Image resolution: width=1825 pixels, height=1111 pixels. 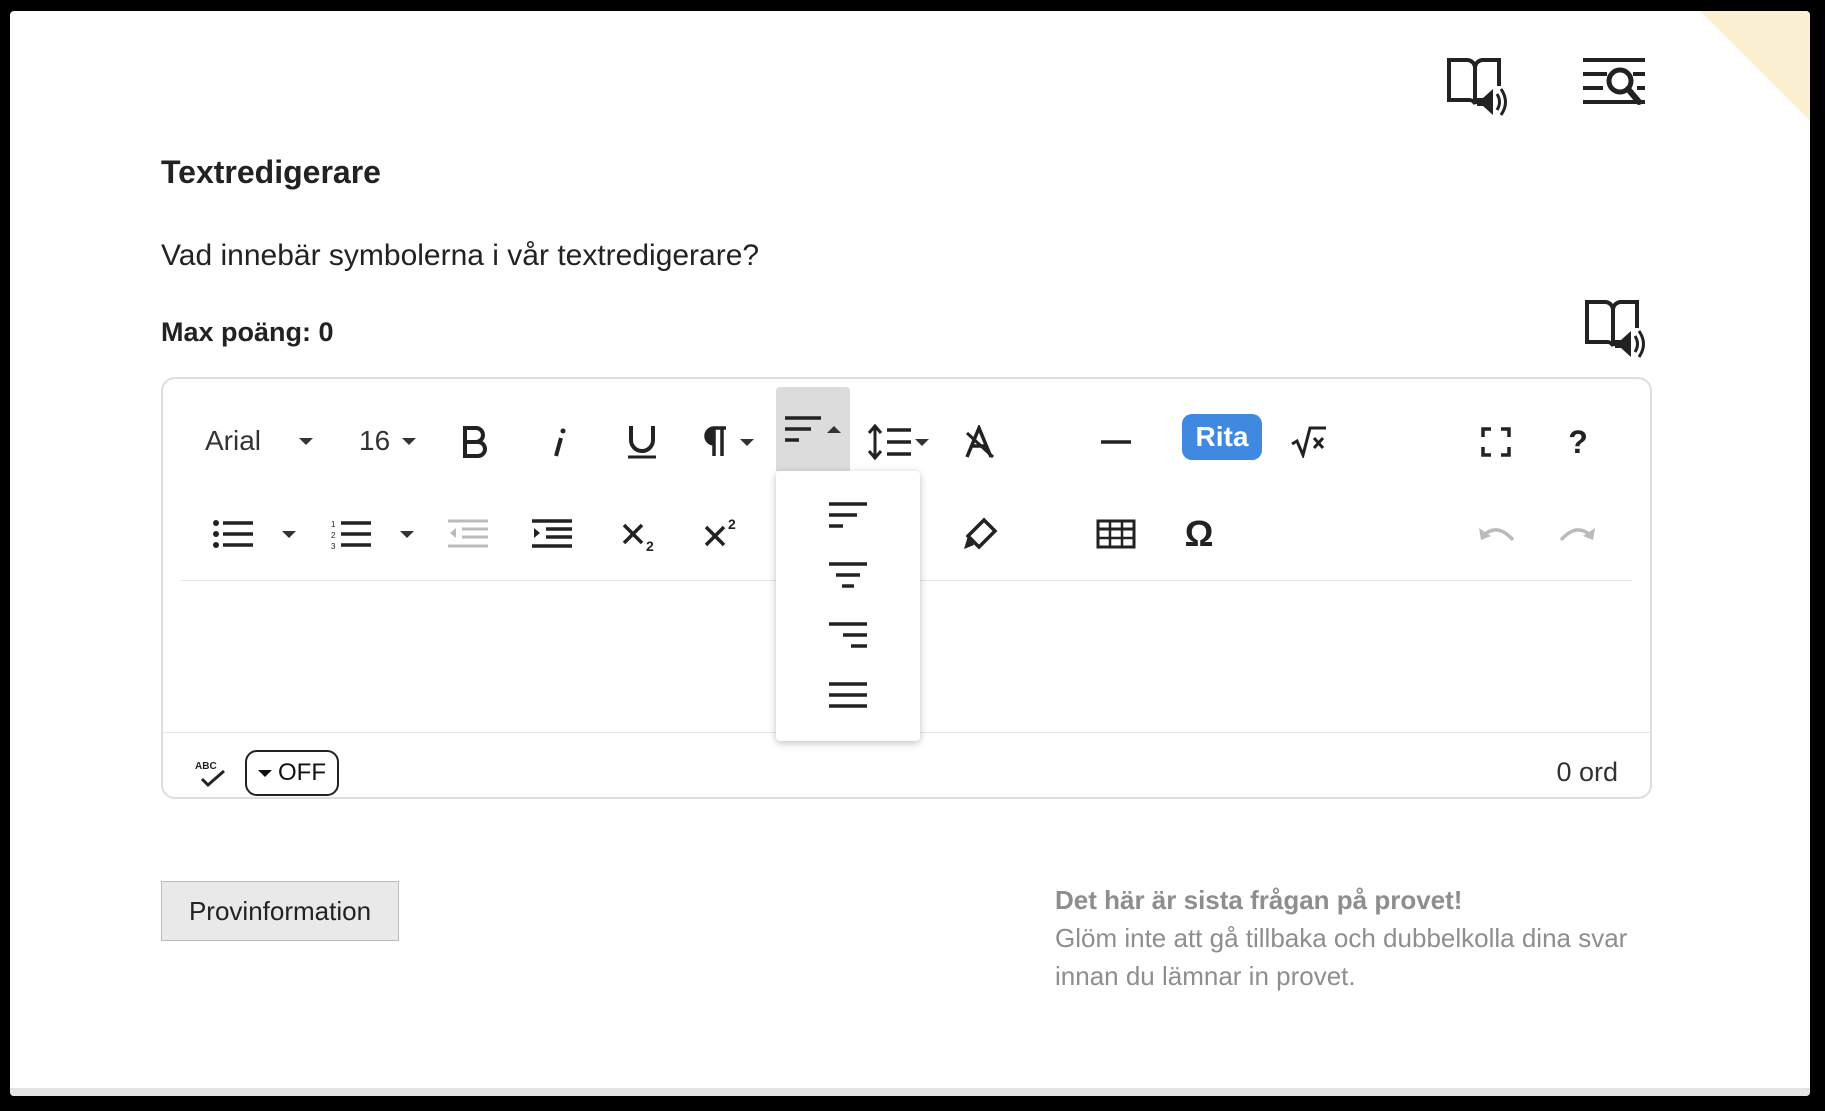 What do you see at coordinates (271, 172) in the screenshot?
I see `question-title: Textredigerare` at bounding box center [271, 172].